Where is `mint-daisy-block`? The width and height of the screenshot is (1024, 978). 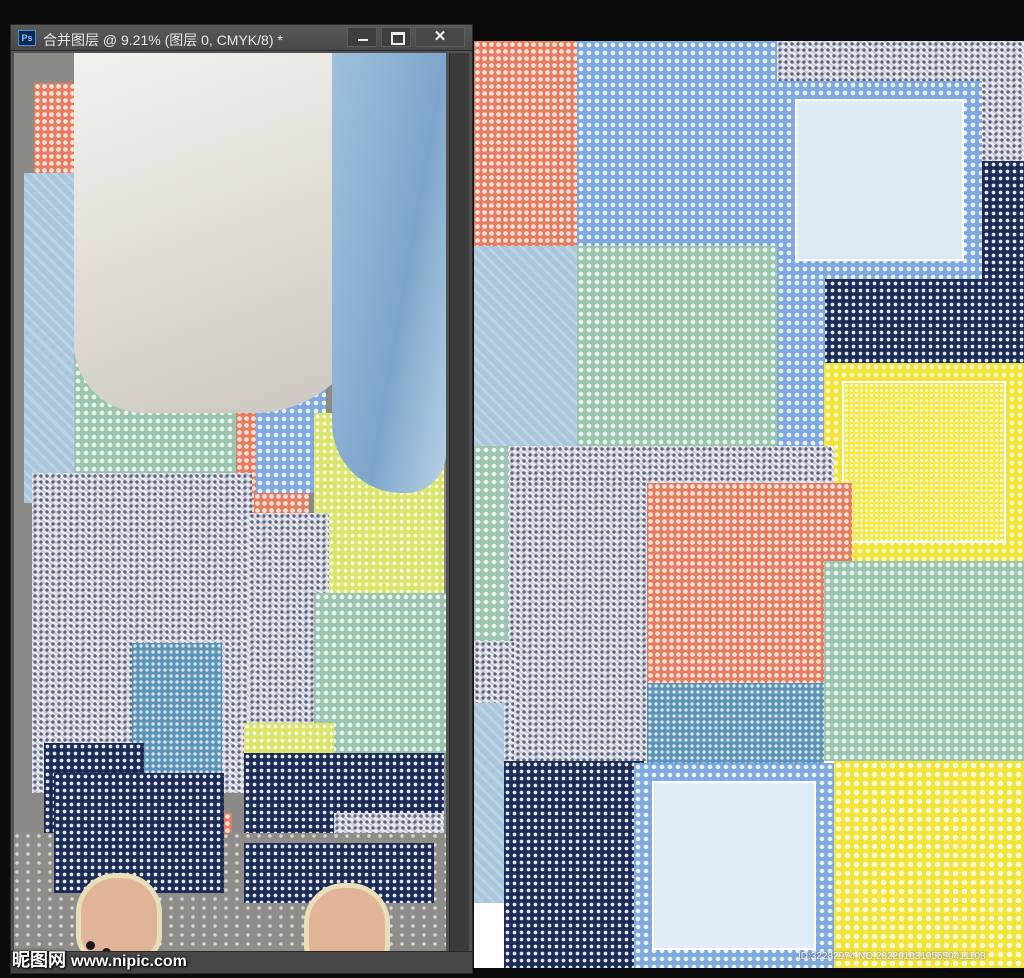
mint-daisy-block is located at coordinates (677, 346).